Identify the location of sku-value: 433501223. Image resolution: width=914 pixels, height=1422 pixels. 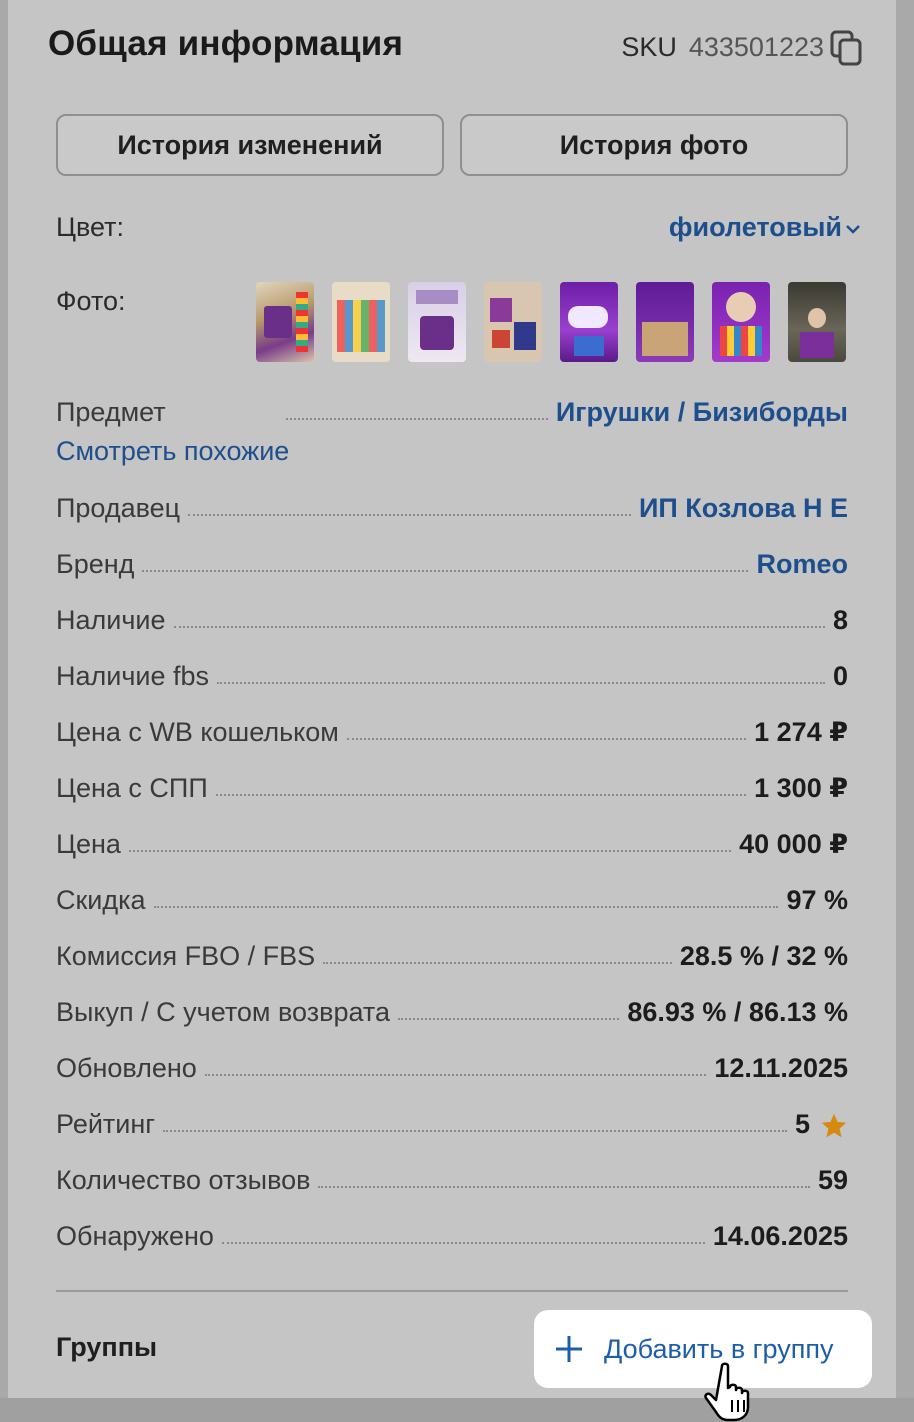
(756, 46).